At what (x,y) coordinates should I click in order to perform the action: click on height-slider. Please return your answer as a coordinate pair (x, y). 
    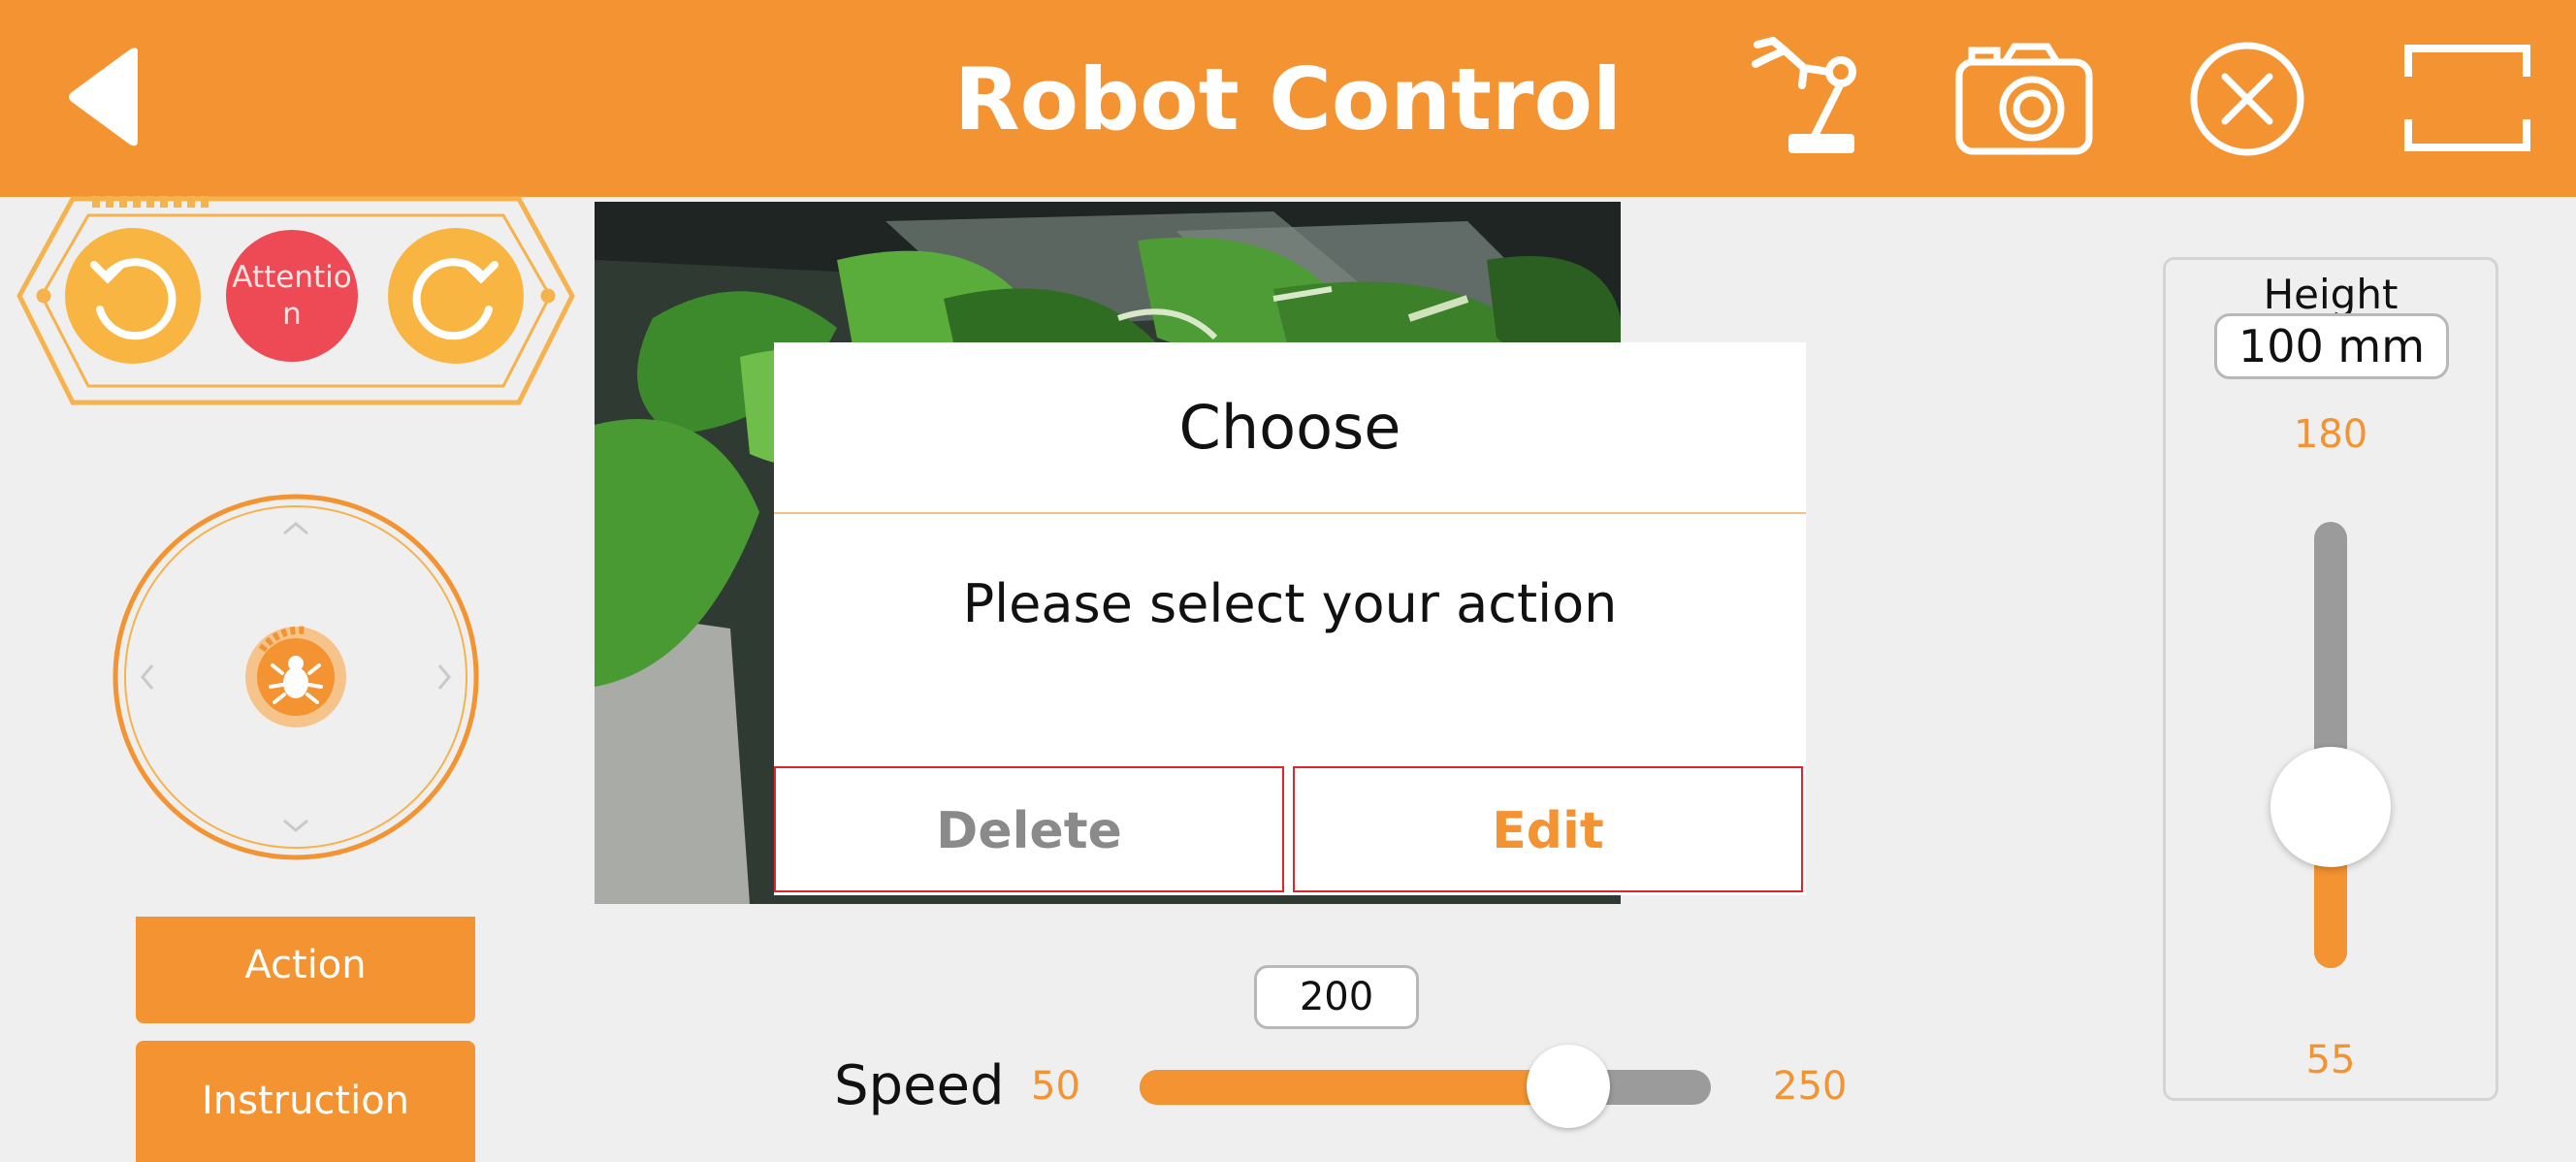
    Looking at the image, I should click on (2330, 745).